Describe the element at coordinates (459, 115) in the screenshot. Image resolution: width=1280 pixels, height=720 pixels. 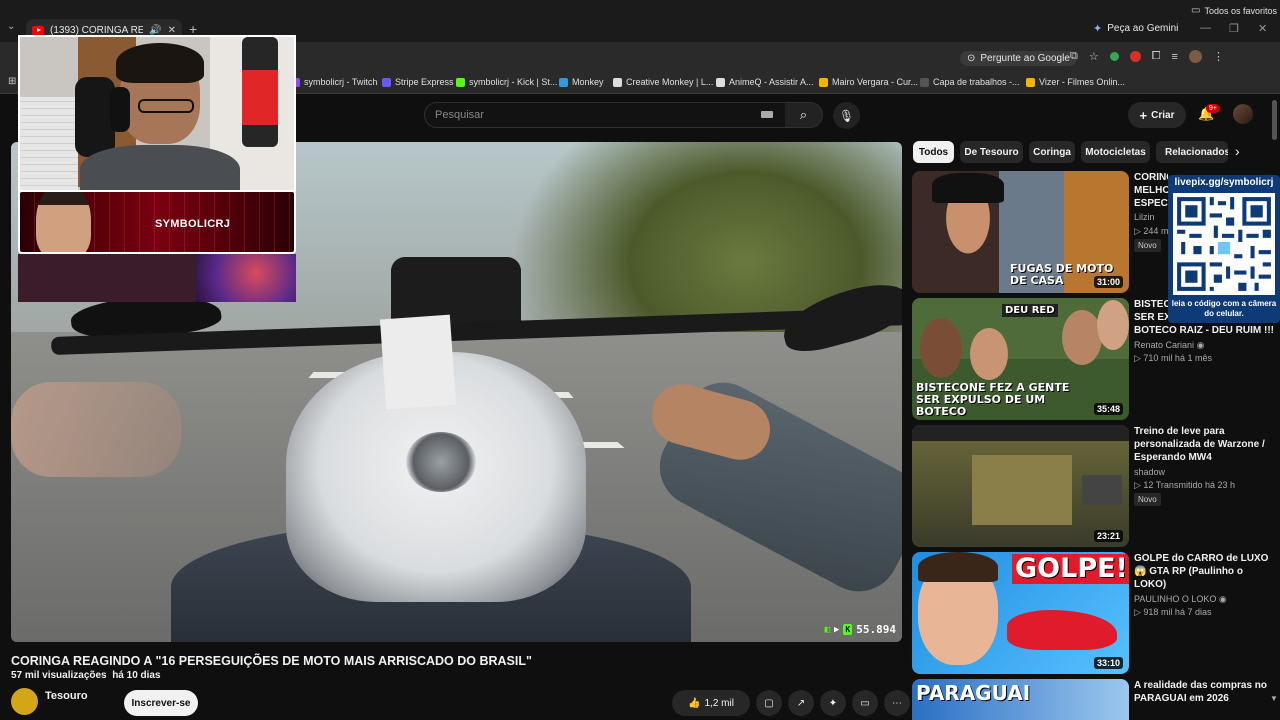
I see `search-placeholder: Pesquisar` at that location.